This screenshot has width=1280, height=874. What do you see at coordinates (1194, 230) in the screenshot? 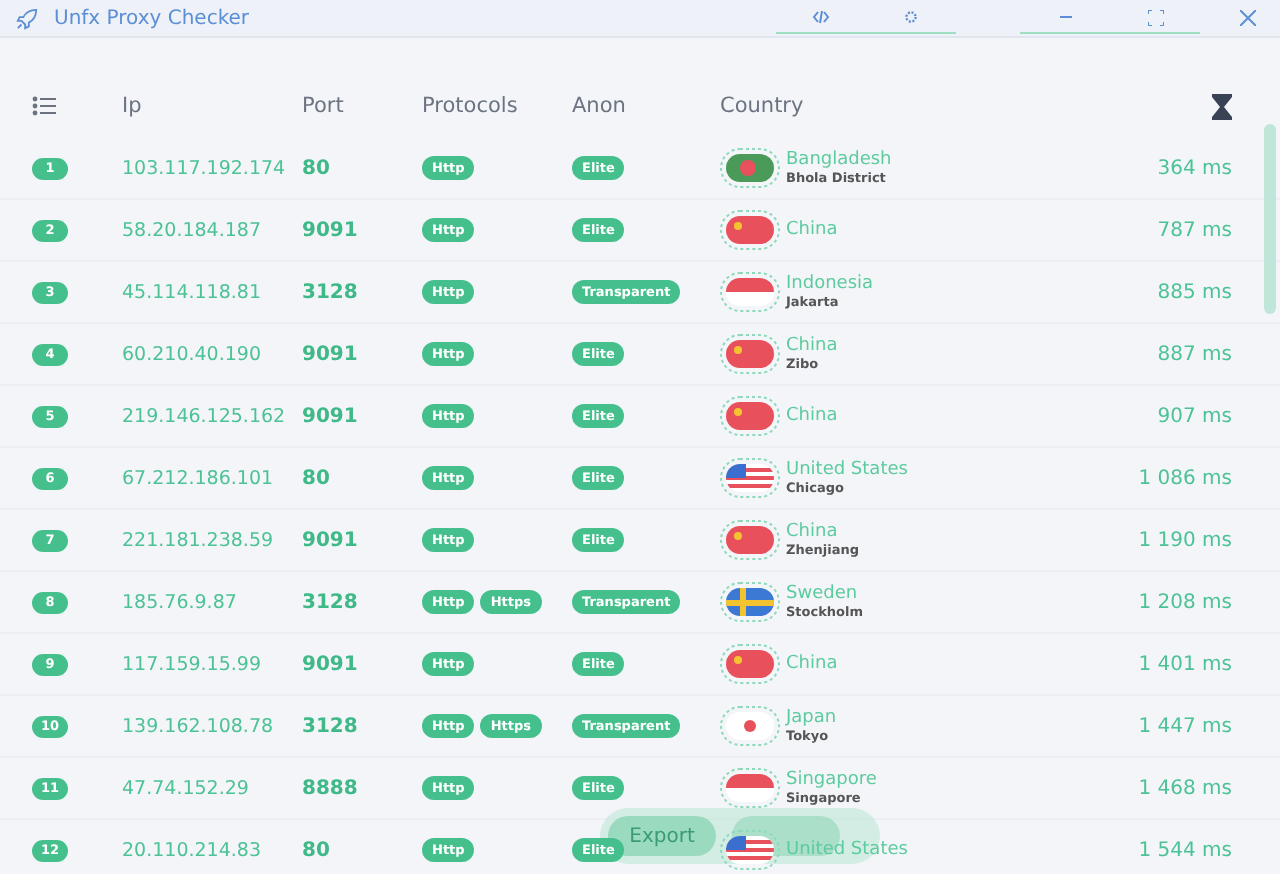
I see `response-time: 787 ms` at bounding box center [1194, 230].